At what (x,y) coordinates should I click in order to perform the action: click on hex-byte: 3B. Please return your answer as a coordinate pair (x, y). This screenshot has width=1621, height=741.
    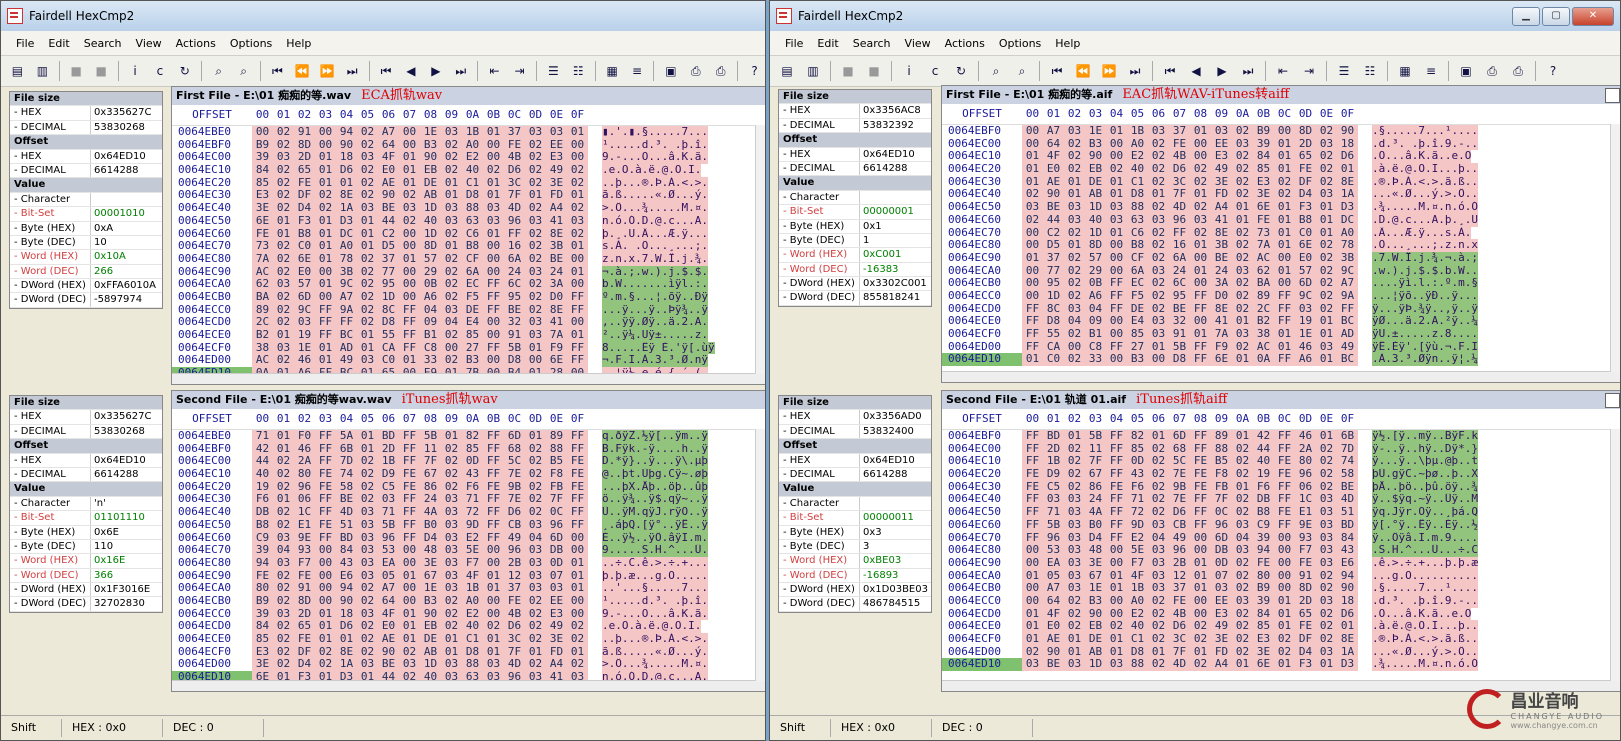
    Looking at the image, I should click on (1221, 245).